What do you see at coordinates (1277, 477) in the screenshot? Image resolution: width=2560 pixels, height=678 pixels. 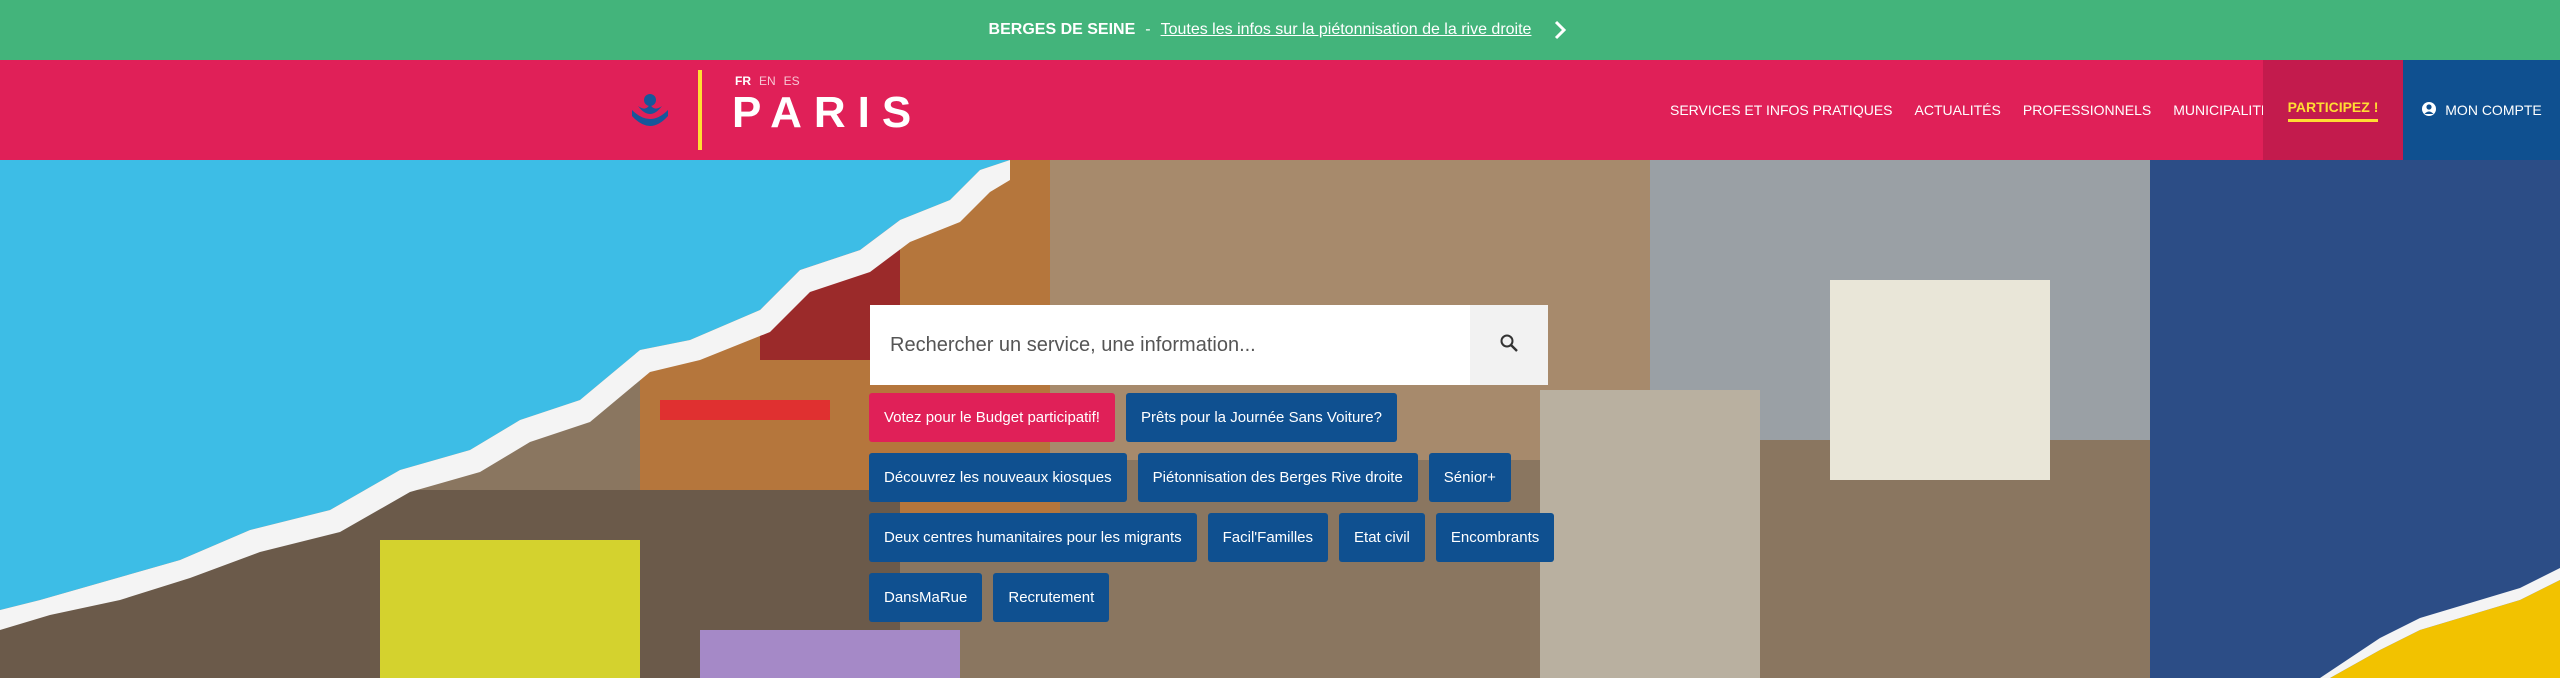 I see `tag-pietonnisation-berges: Piétonnisation des Berges Rive droite` at bounding box center [1277, 477].